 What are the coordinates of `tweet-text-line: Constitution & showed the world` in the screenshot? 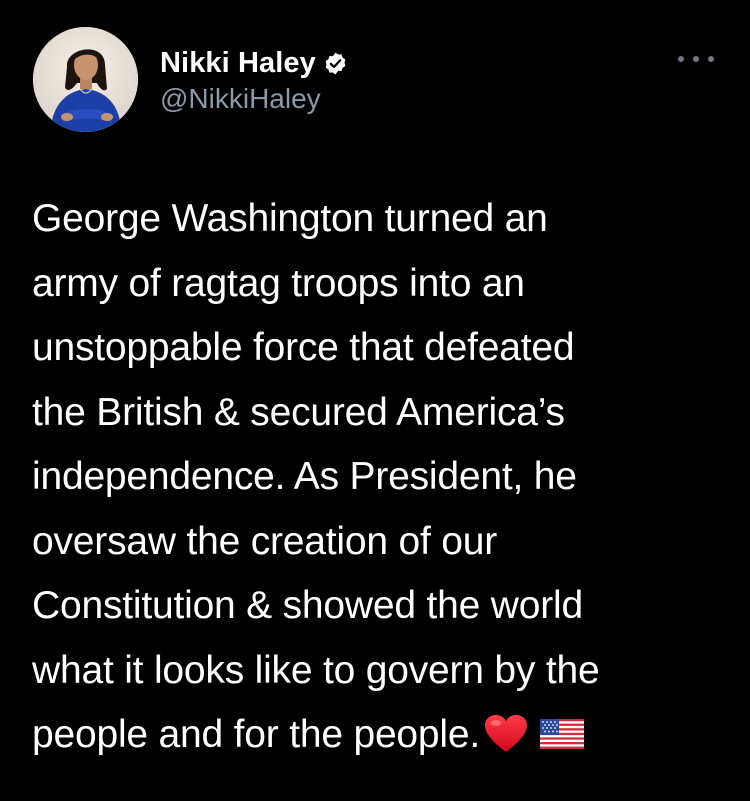 It's located at (307, 605).